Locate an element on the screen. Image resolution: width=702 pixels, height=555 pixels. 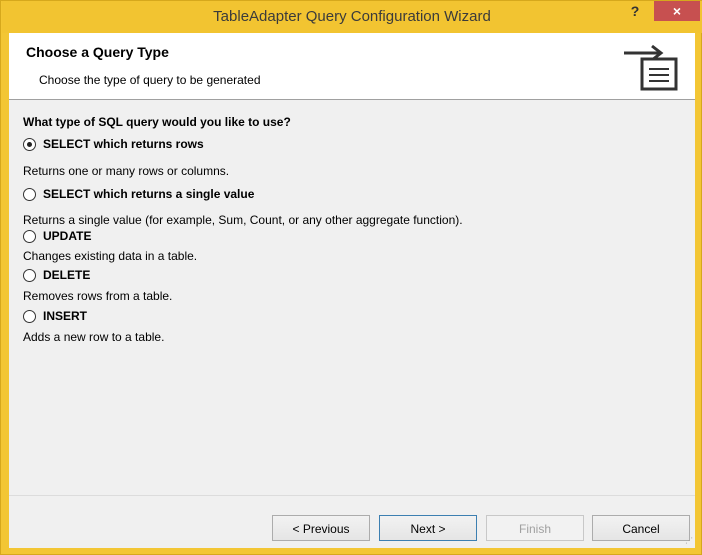
footer-divider is located at coordinates (352, 495).